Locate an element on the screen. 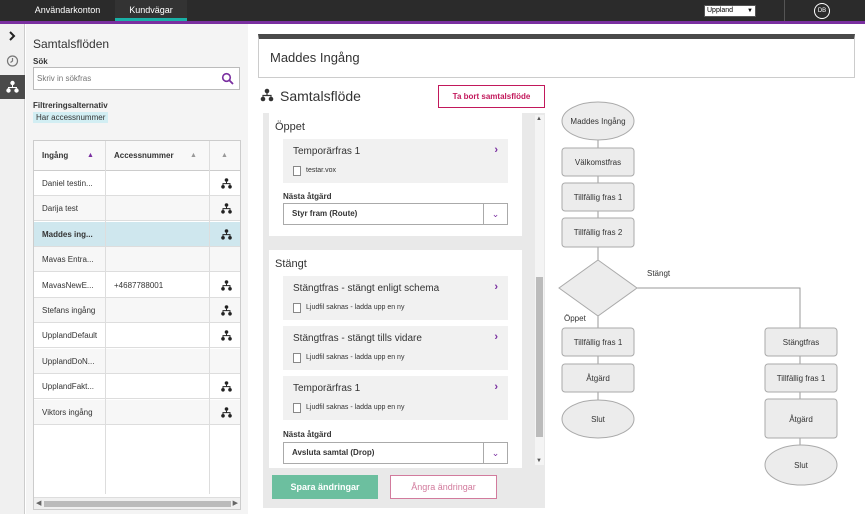  search-icon is located at coordinates (228, 79).